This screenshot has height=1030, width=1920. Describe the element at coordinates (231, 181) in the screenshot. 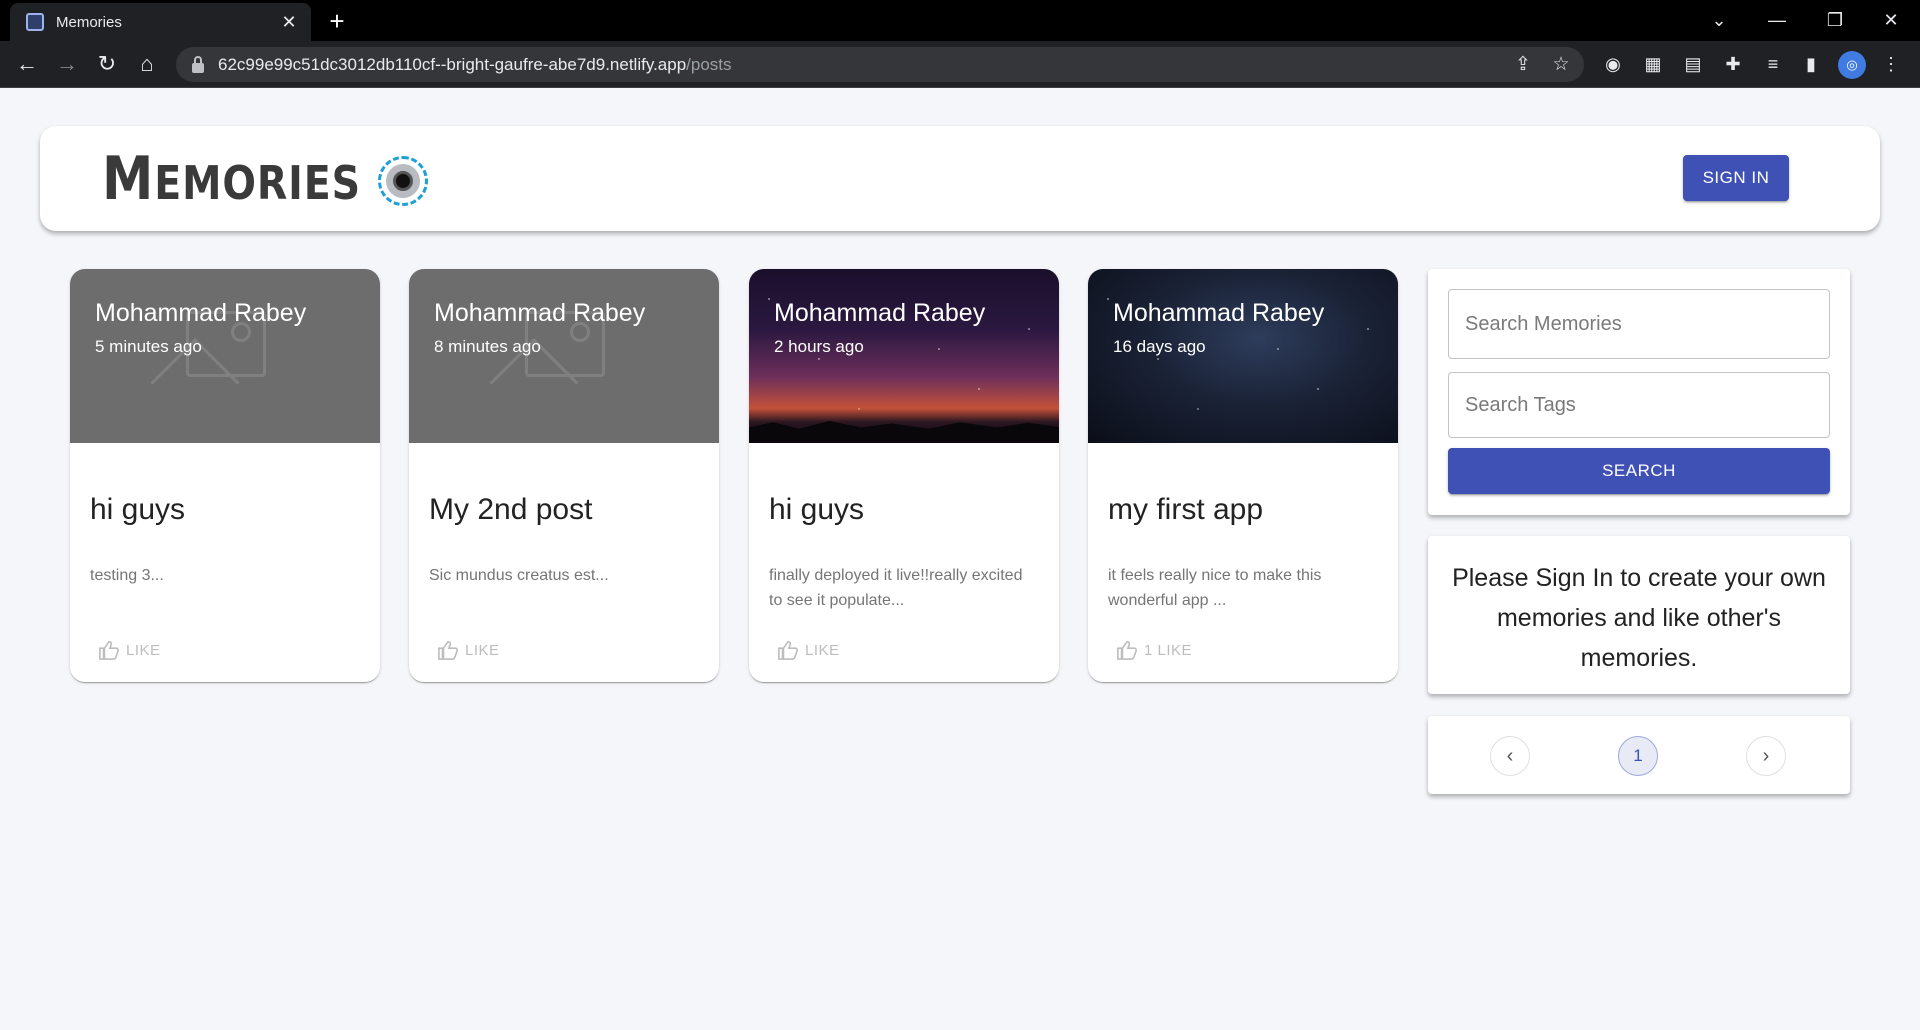

I see `brand-title: MEMORIES` at that location.